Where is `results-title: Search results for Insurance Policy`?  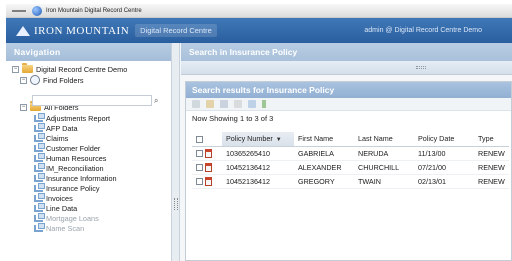 results-title: Search results for Insurance Policy is located at coordinates (348, 90).